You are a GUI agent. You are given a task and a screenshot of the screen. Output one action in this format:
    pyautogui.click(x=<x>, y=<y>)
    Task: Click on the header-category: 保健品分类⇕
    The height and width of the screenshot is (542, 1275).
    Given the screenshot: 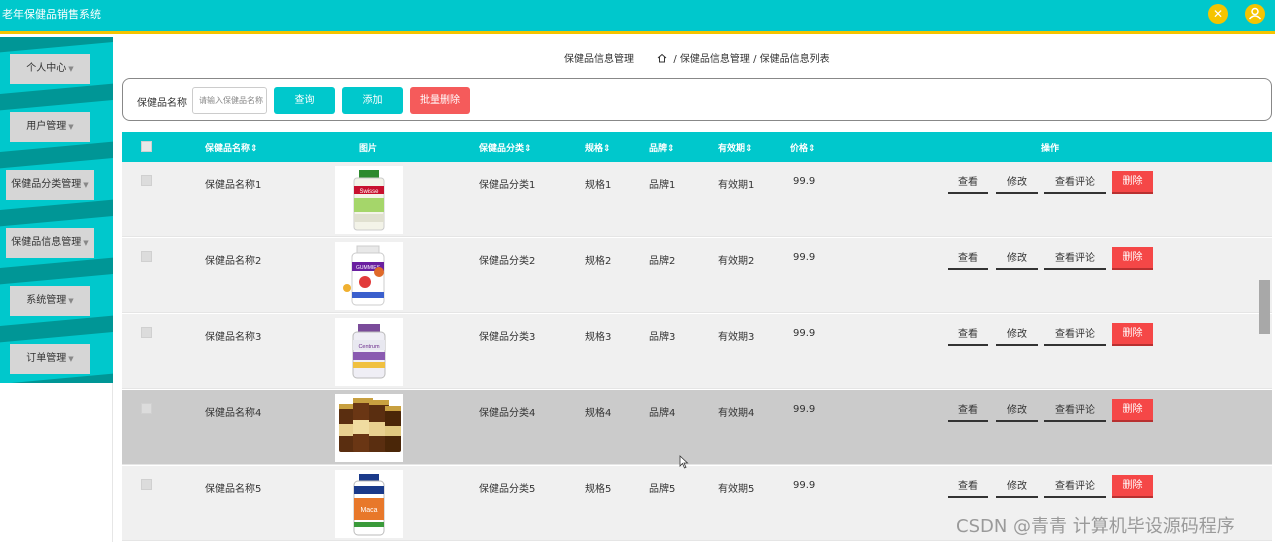 What is the action you would take?
    pyautogui.click(x=505, y=147)
    